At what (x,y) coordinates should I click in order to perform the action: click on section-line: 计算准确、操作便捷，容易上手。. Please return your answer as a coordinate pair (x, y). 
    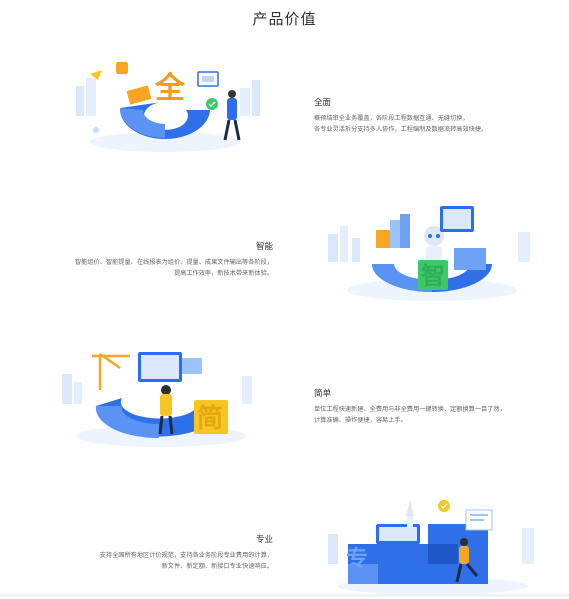
    Looking at the image, I should click on (360, 420).